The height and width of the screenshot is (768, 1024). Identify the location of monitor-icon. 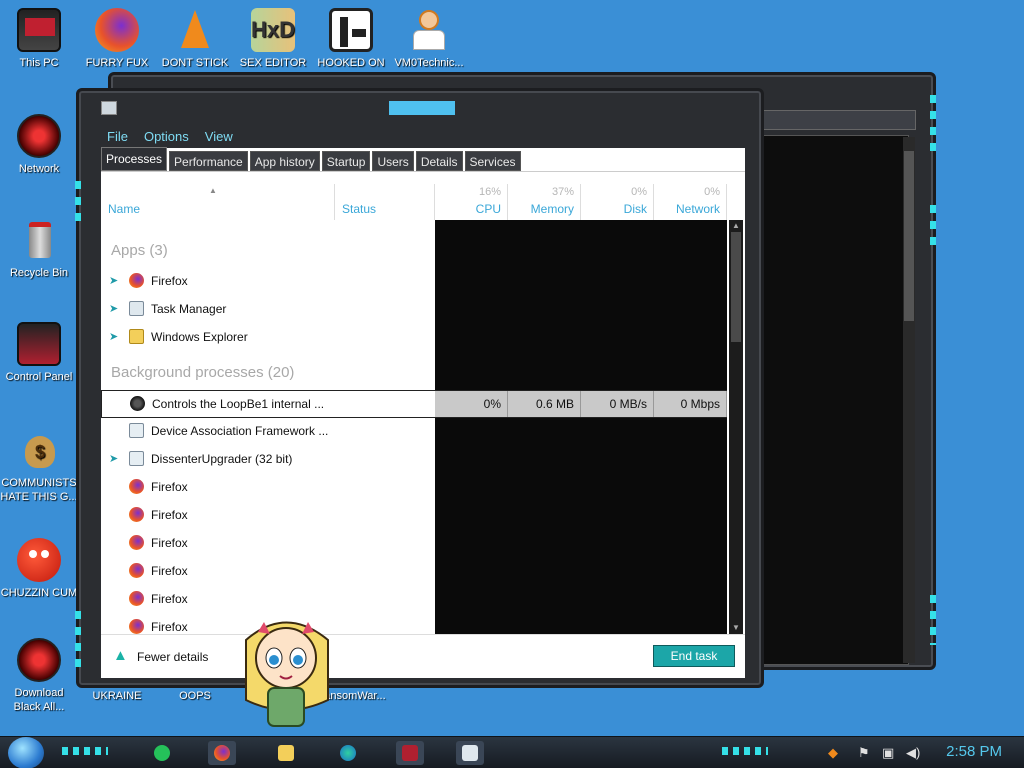
(39, 30).